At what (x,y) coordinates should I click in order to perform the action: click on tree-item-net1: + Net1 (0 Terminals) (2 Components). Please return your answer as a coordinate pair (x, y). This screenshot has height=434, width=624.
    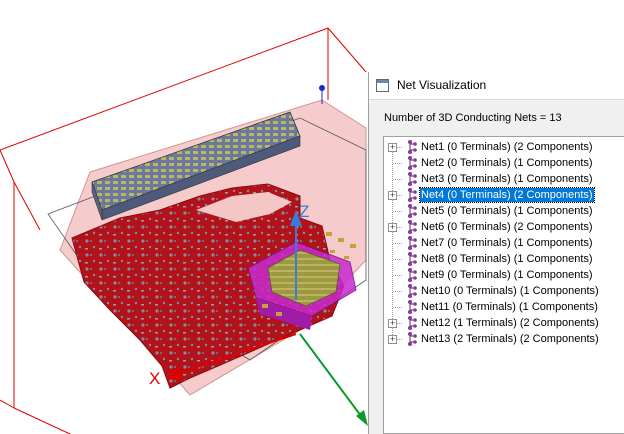
    Looking at the image, I should click on (504, 147).